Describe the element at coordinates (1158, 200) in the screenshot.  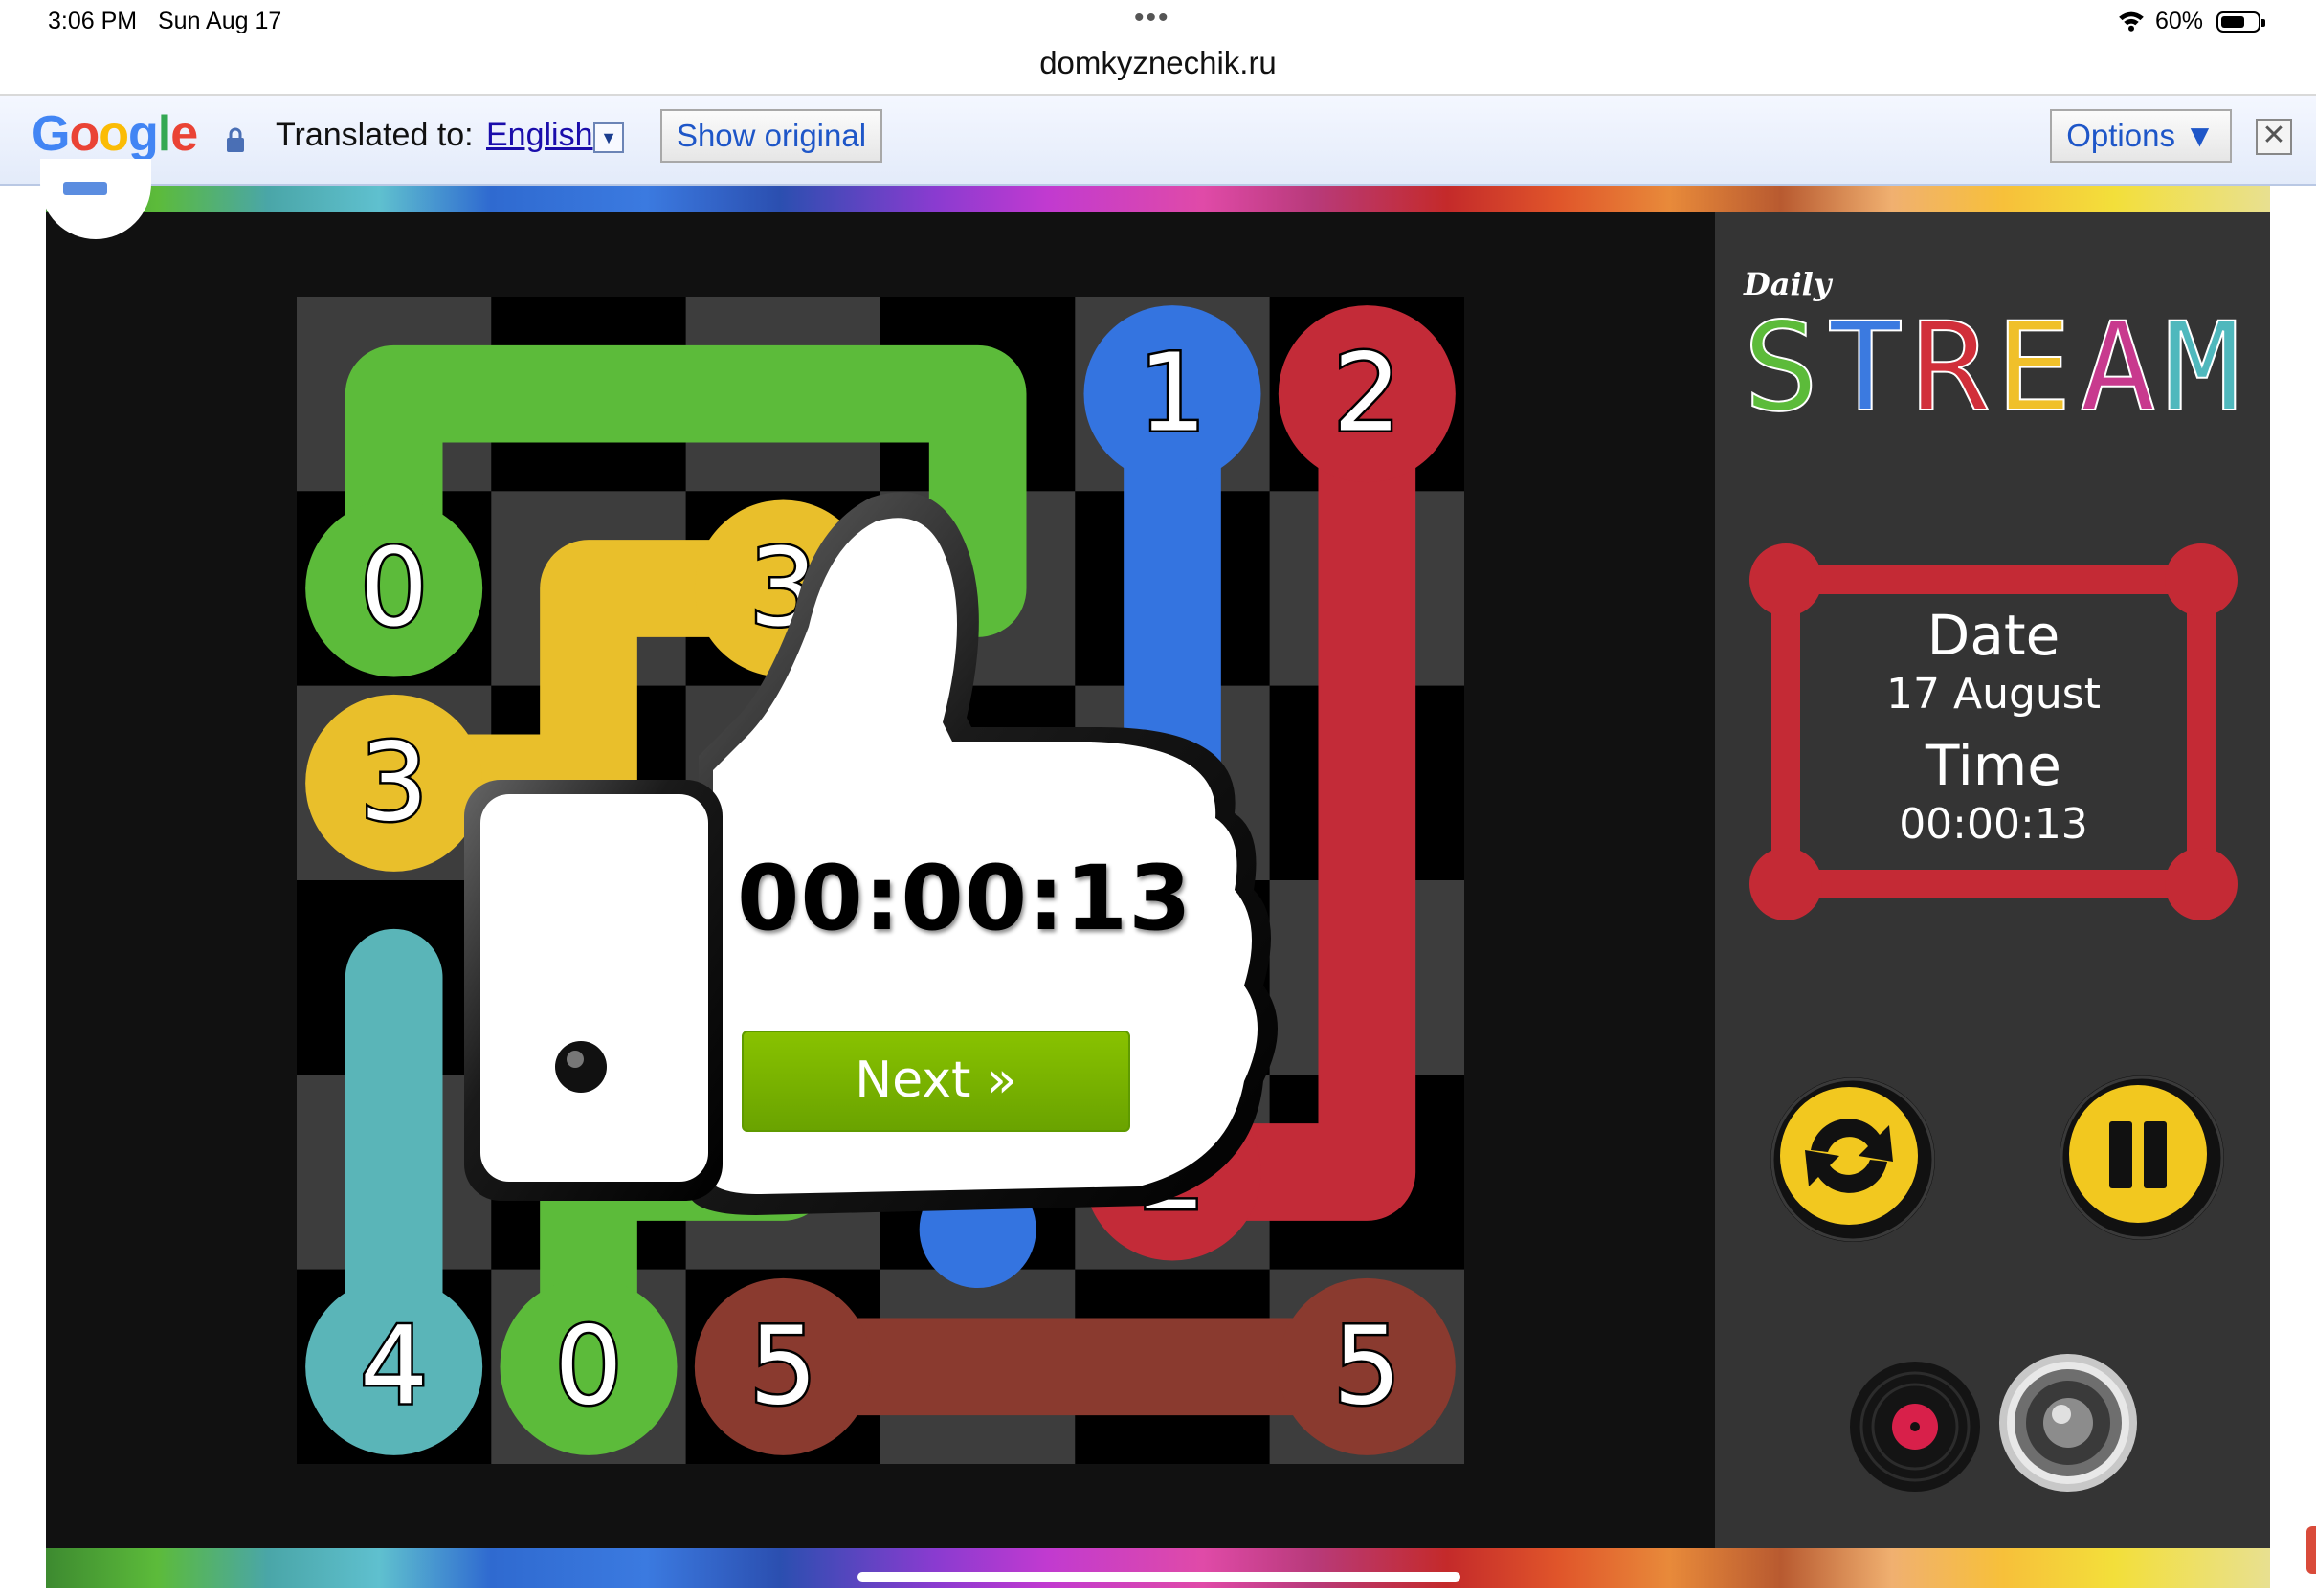
I see `rainbow-strip-top` at that location.